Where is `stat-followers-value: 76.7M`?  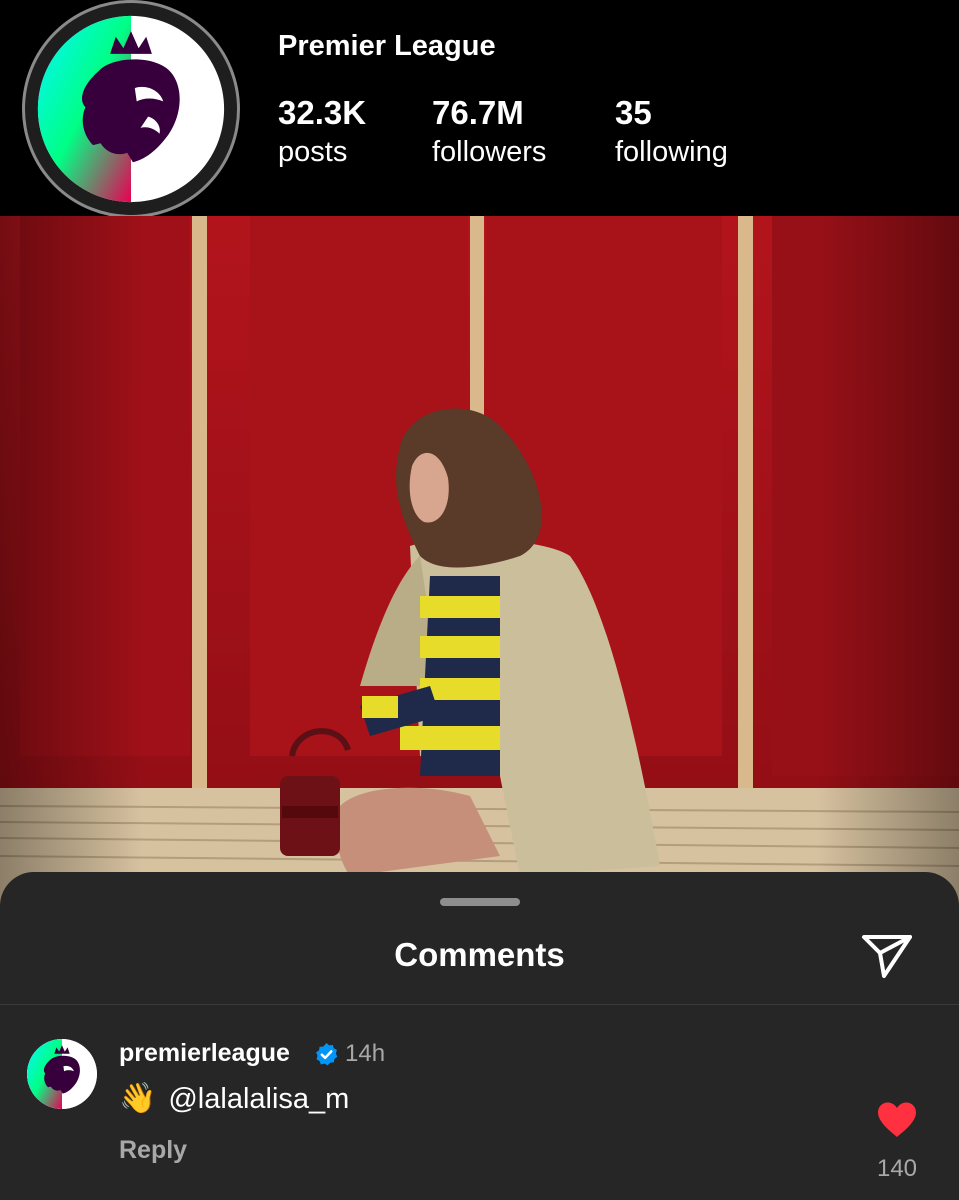 stat-followers-value: 76.7M is located at coordinates (478, 112).